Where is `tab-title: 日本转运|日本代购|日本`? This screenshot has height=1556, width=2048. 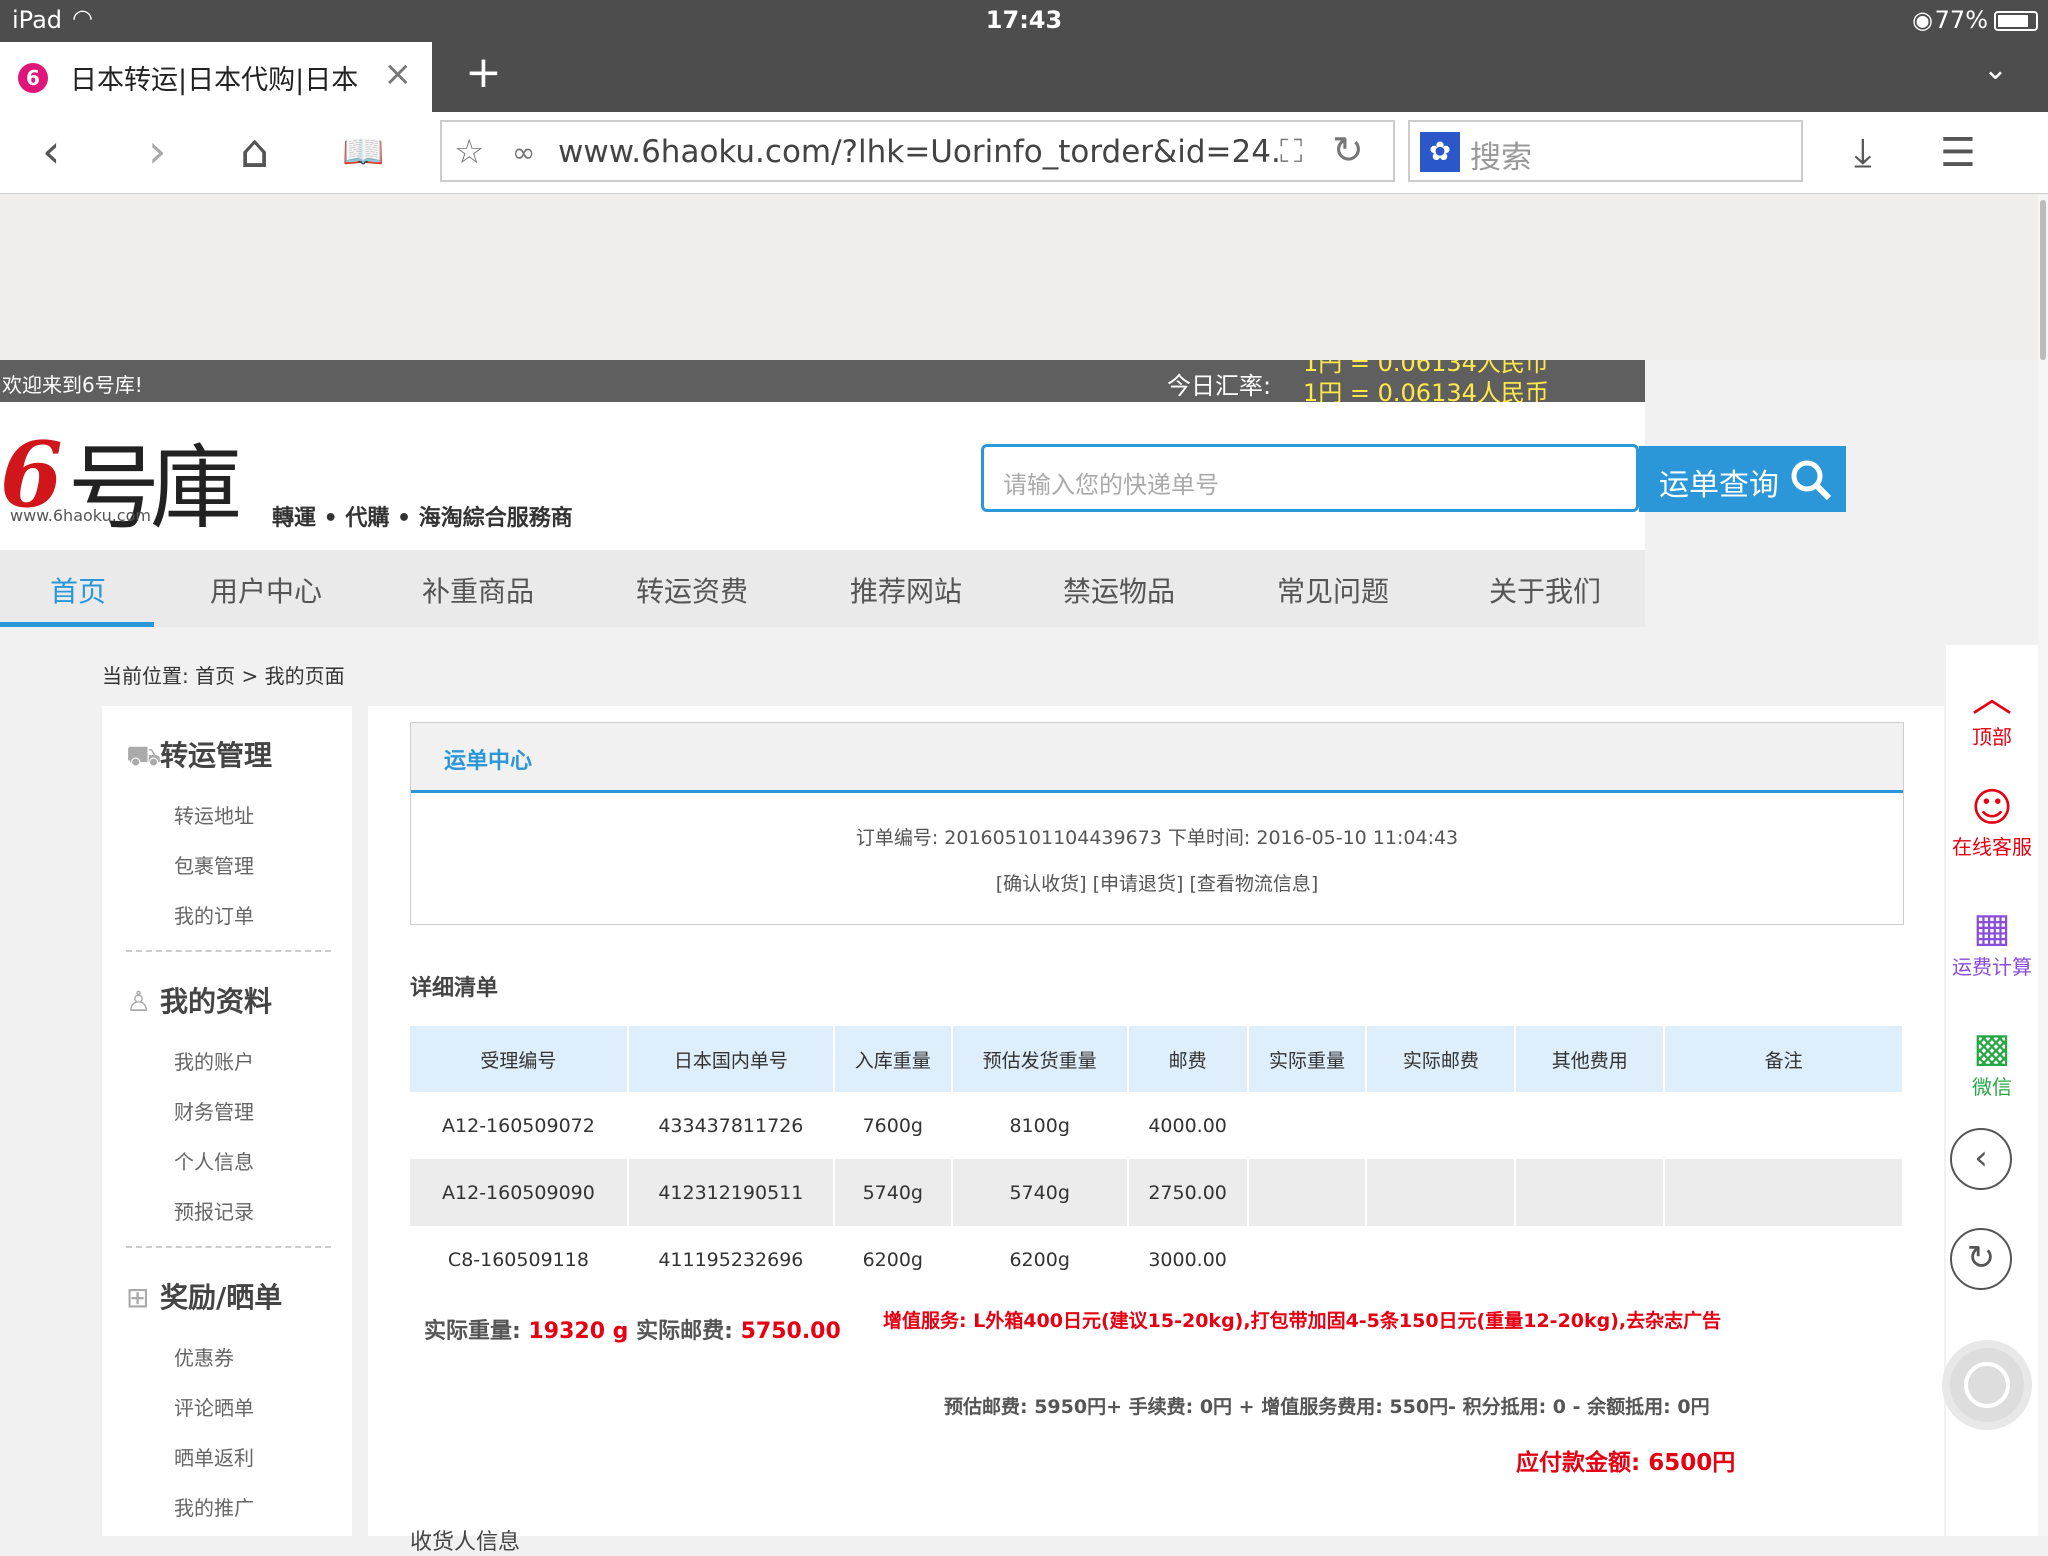
tab-title: 日本转运|日本代购|日本 is located at coordinates (214, 80).